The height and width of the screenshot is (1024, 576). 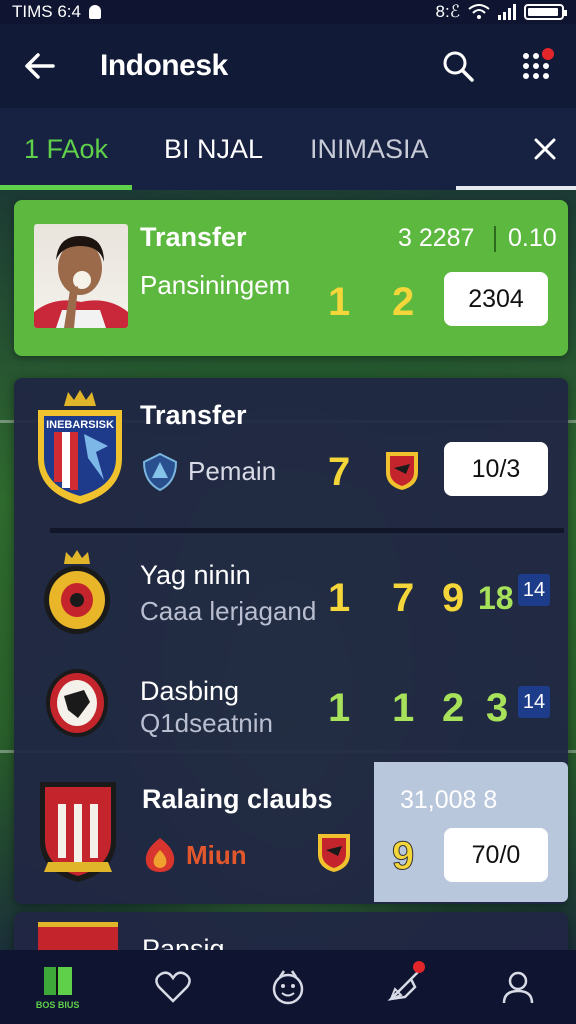 What do you see at coordinates (160, 474) in the screenshot?
I see `shield-icon` at bounding box center [160, 474].